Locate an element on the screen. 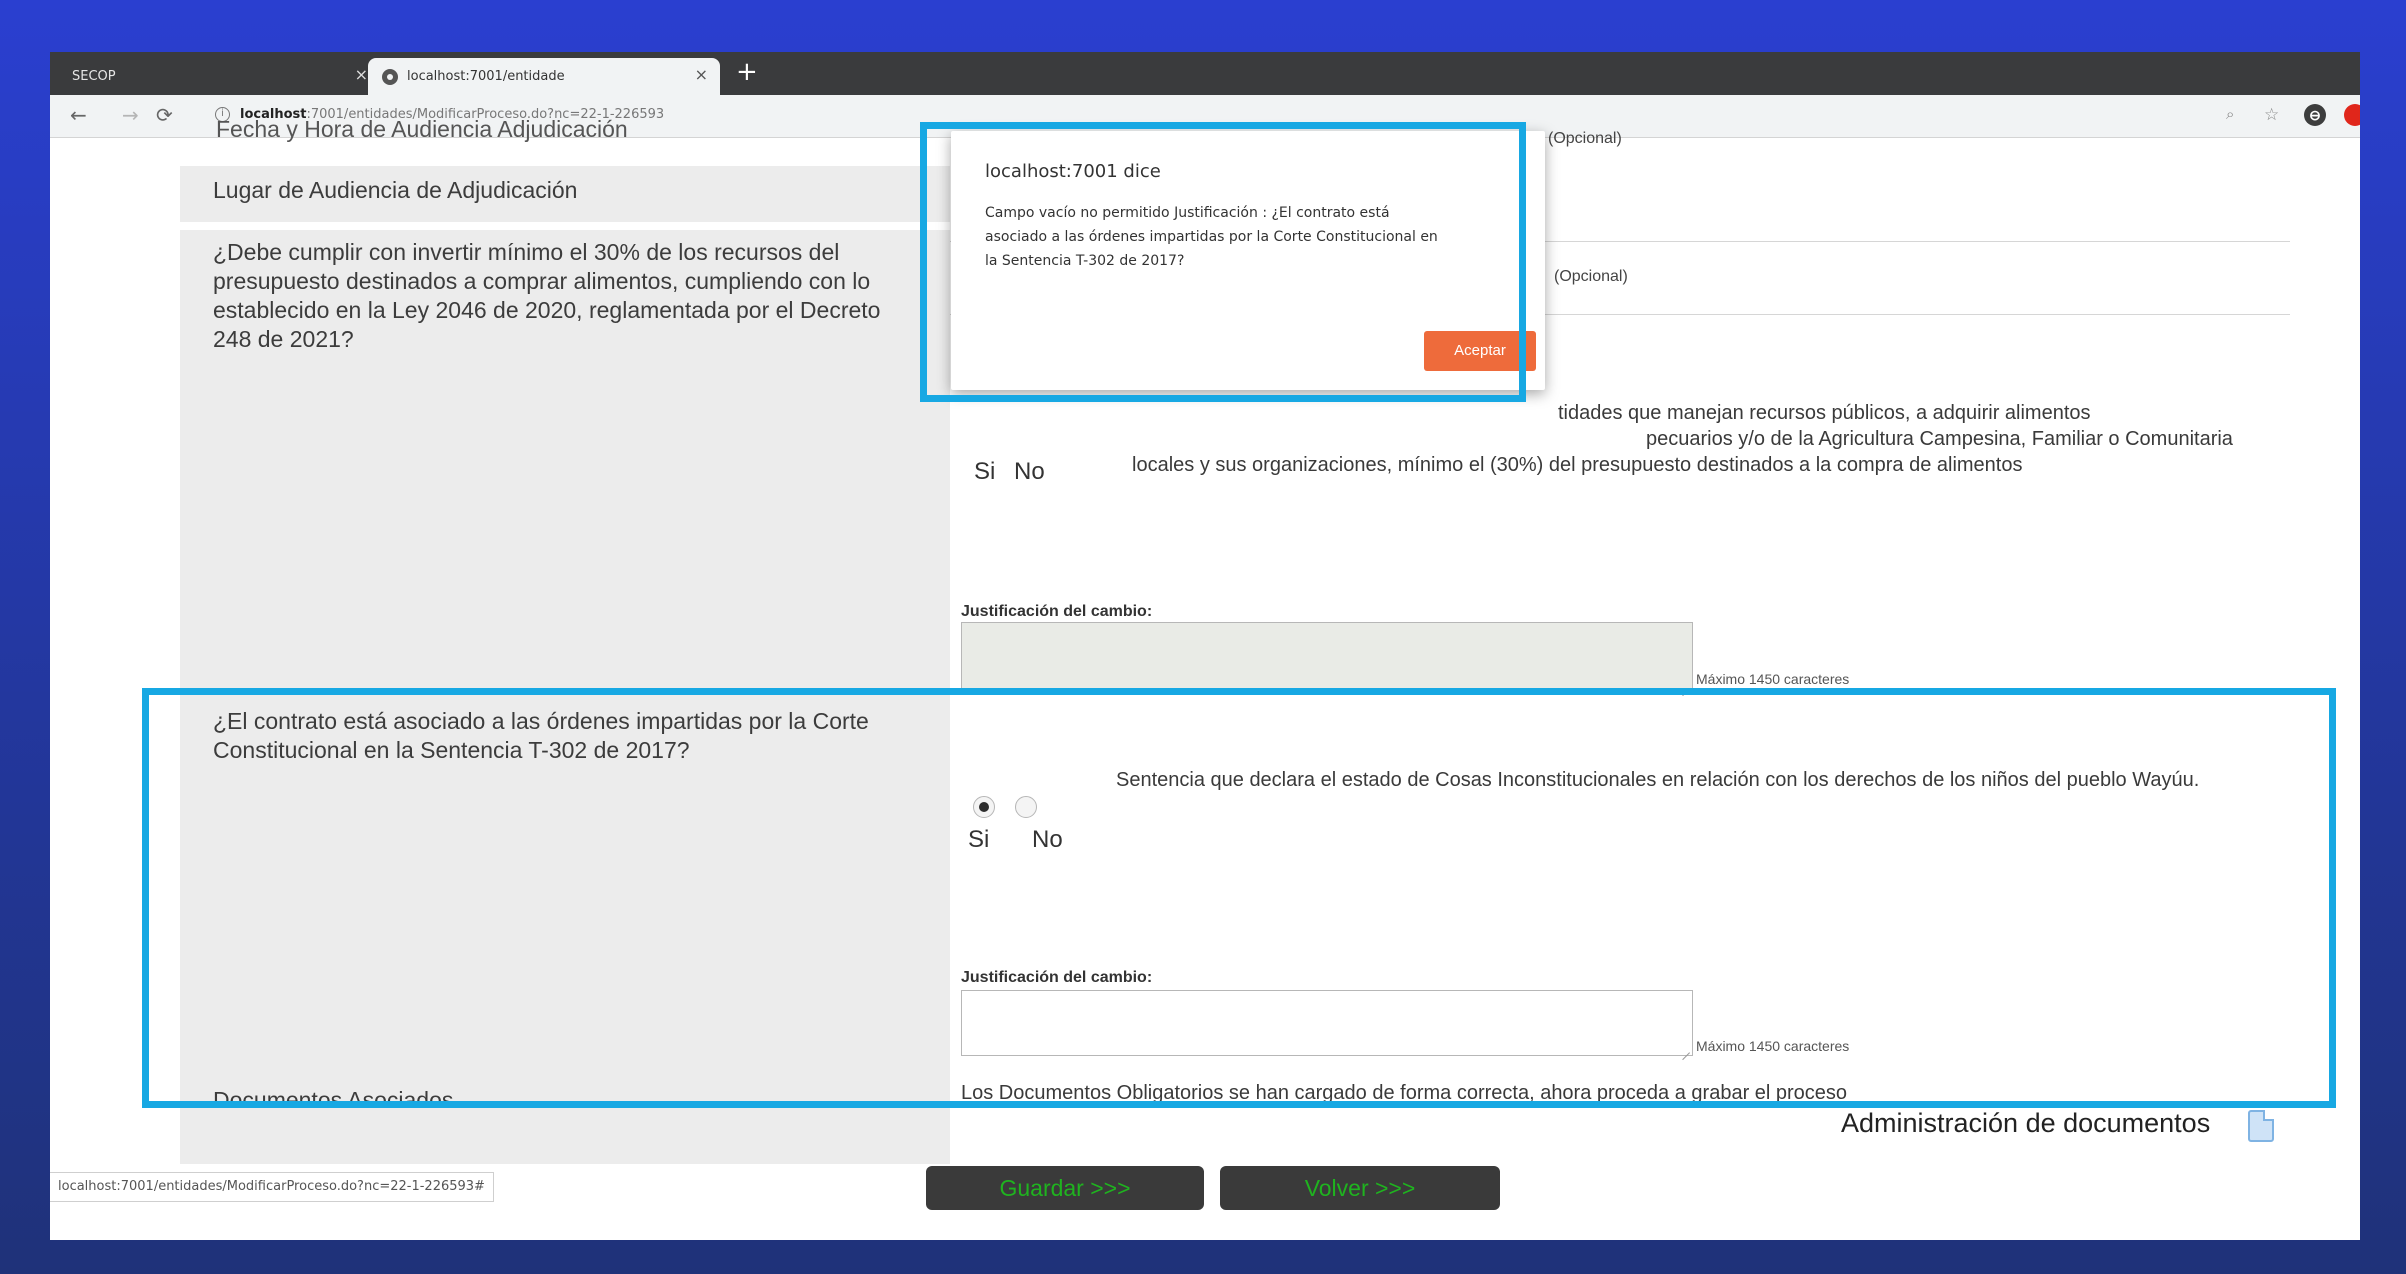 The image size is (2406, 1274). q1-justification-textarea is located at coordinates (1327, 657).